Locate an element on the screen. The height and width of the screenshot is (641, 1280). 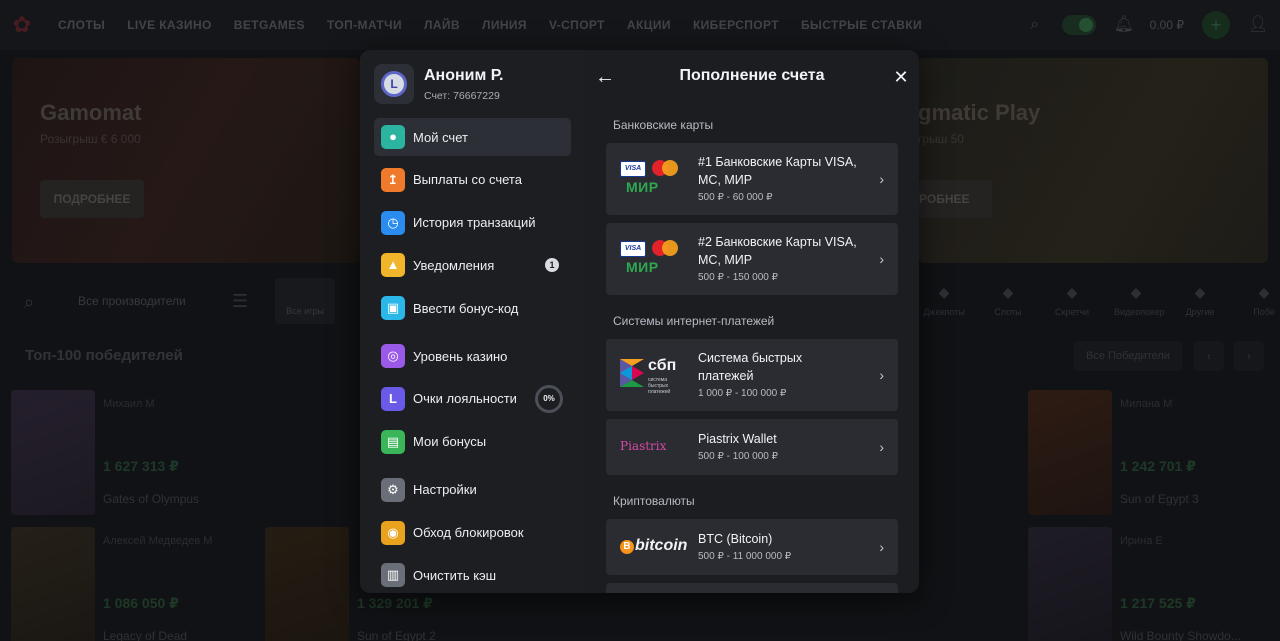
avatar: L is located at coordinates (394, 84).